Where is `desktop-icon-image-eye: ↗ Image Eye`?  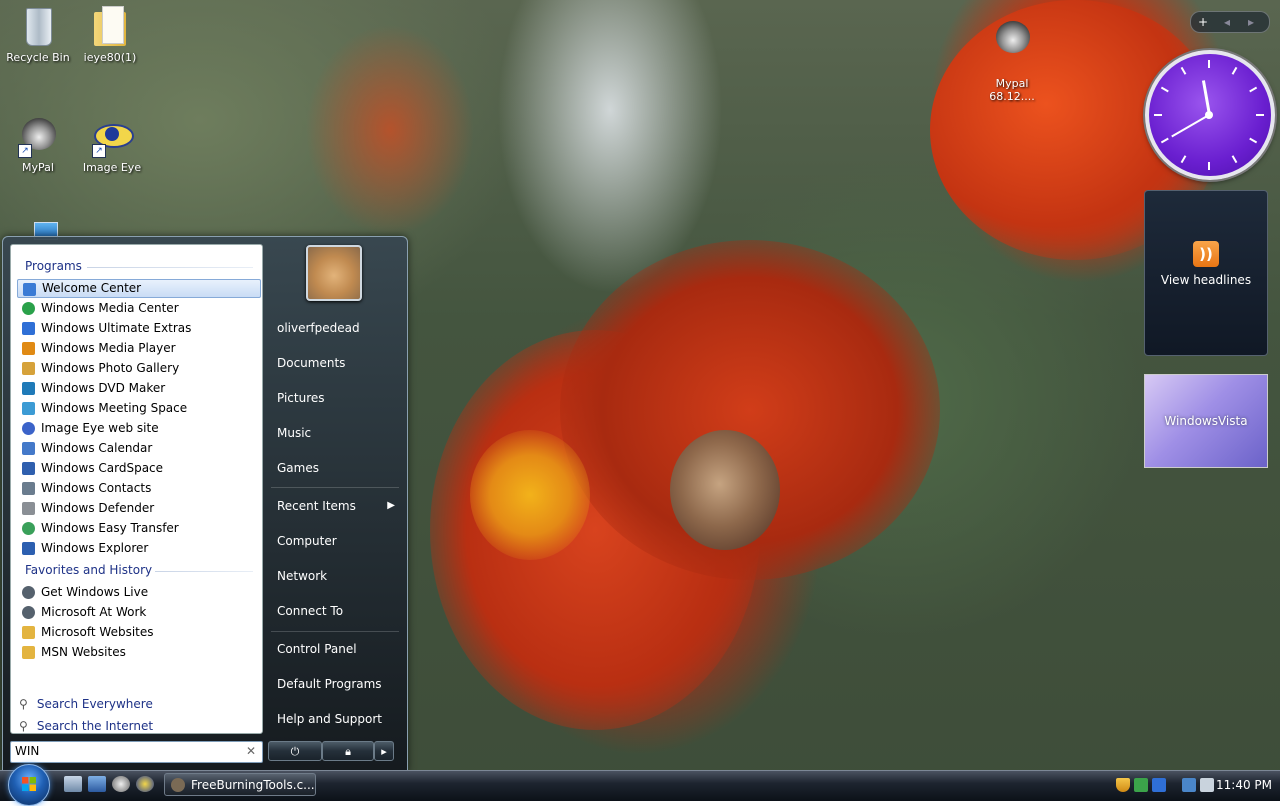 desktop-icon-image-eye: ↗ Image Eye is located at coordinates (112, 144).